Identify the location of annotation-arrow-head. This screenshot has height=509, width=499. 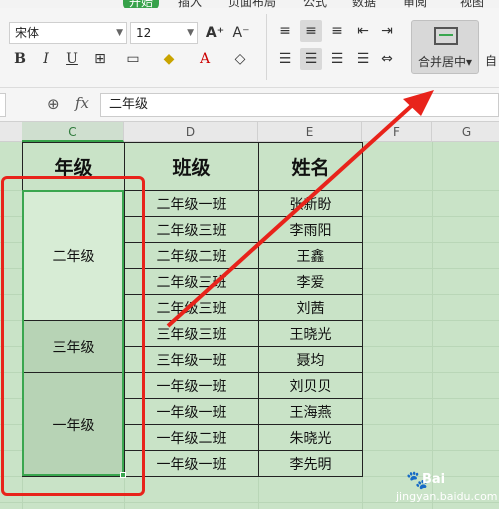
(418, 103).